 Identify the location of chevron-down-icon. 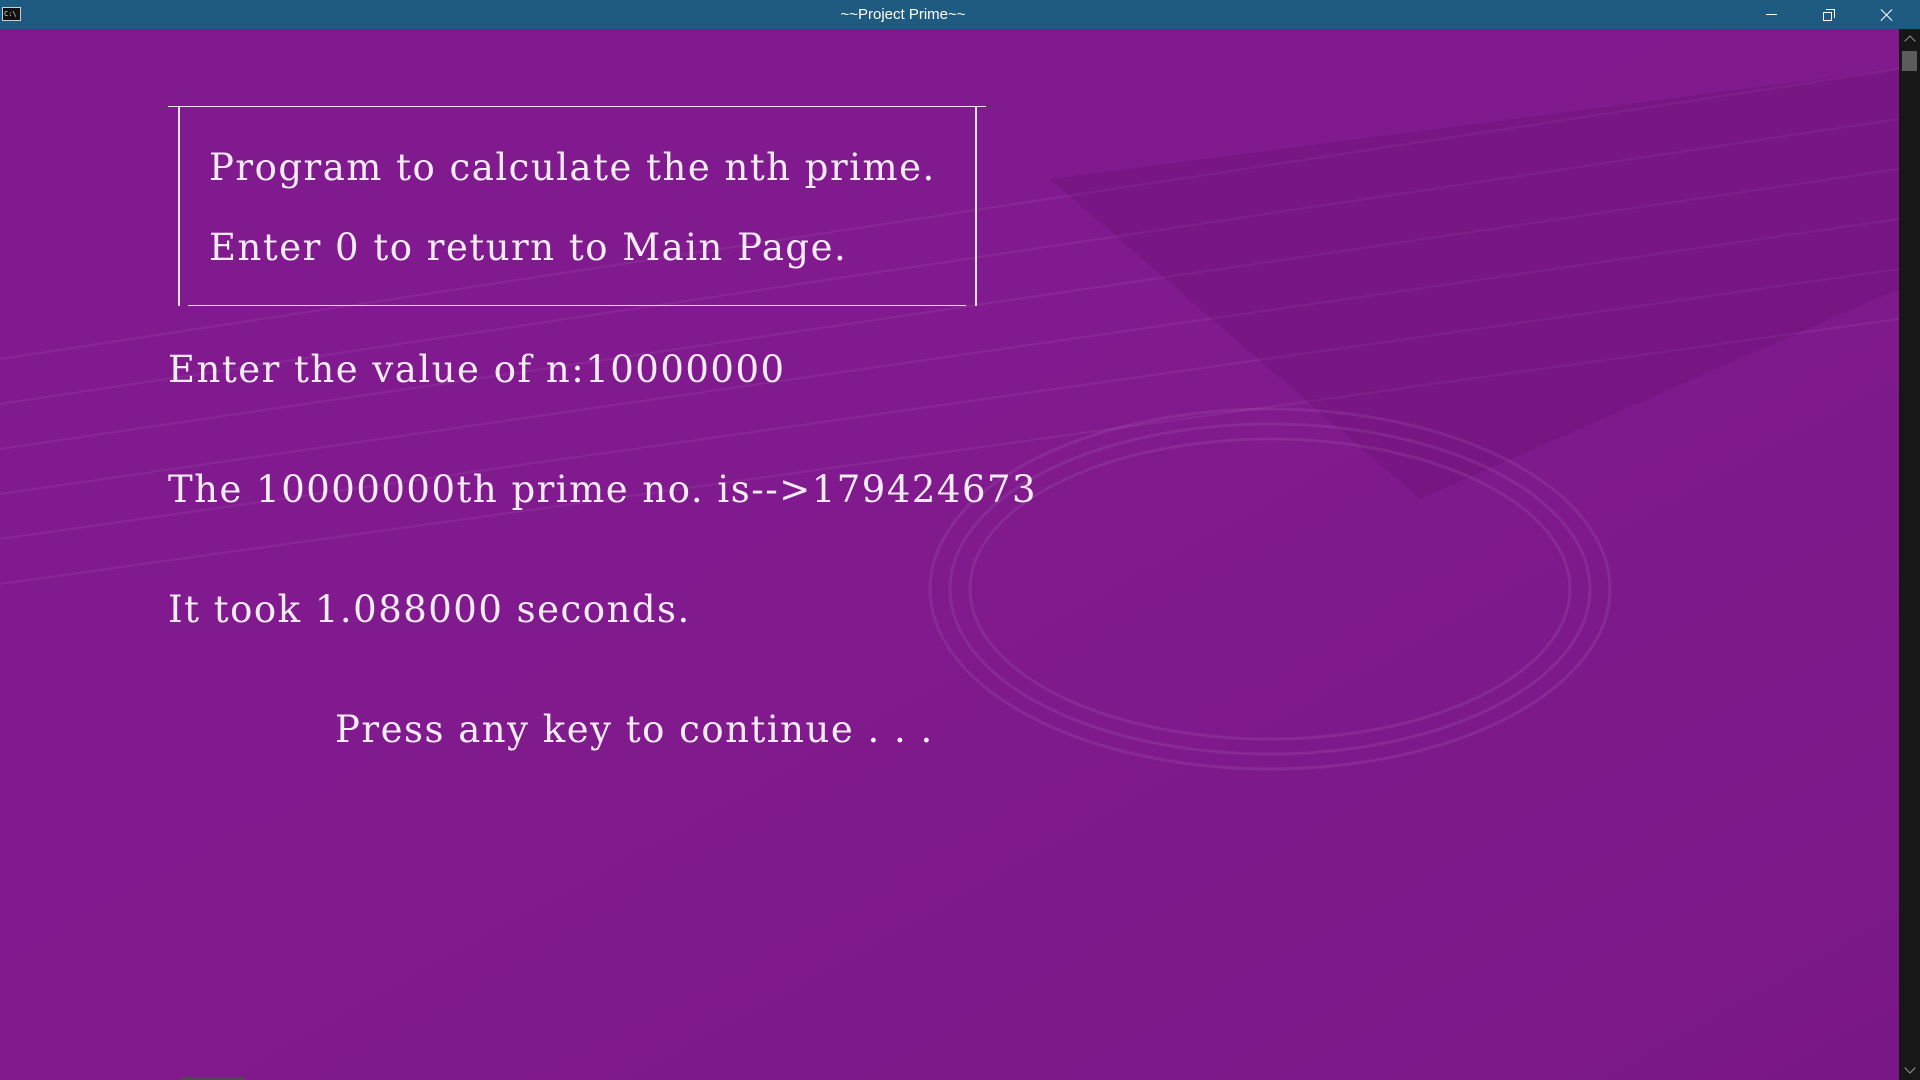
(1909, 1068).